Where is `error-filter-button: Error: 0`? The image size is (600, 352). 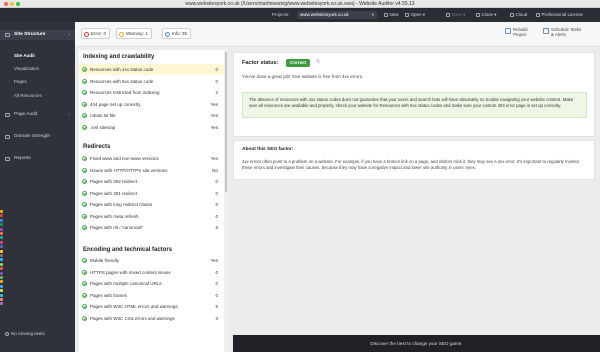 error-filter-button: Error: 0 is located at coordinates (96, 33).